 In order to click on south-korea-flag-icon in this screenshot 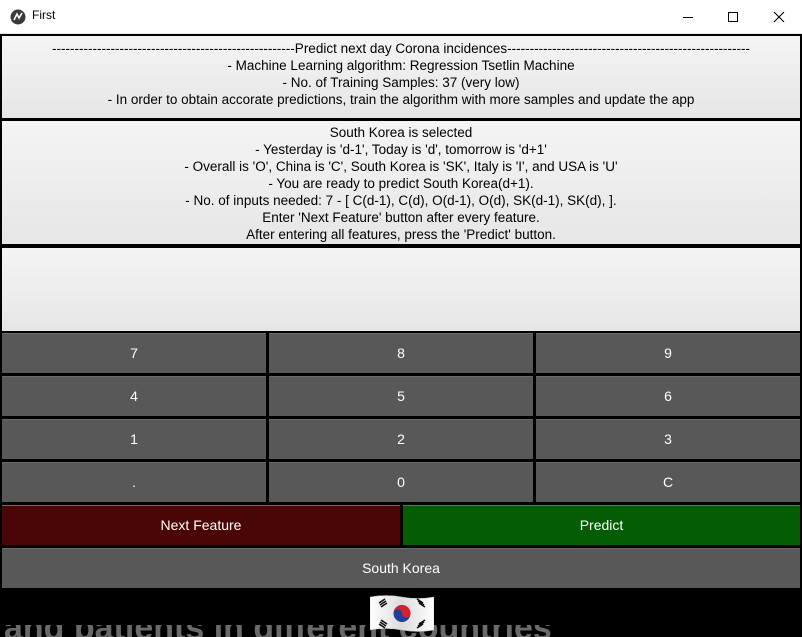, I will do `click(402, 613)`.